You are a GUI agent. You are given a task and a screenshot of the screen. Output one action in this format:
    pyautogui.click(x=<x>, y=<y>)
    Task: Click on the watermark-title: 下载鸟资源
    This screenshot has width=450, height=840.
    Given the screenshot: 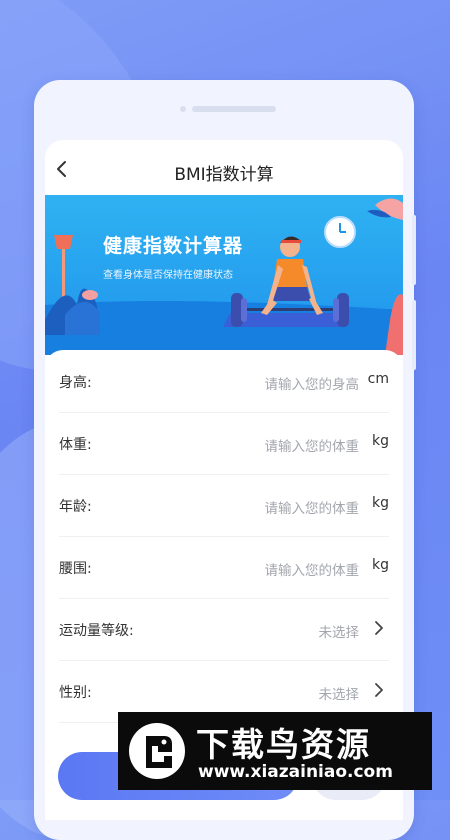 What is the action you would take?
    pyautogui.click(x=283, y=744)
    